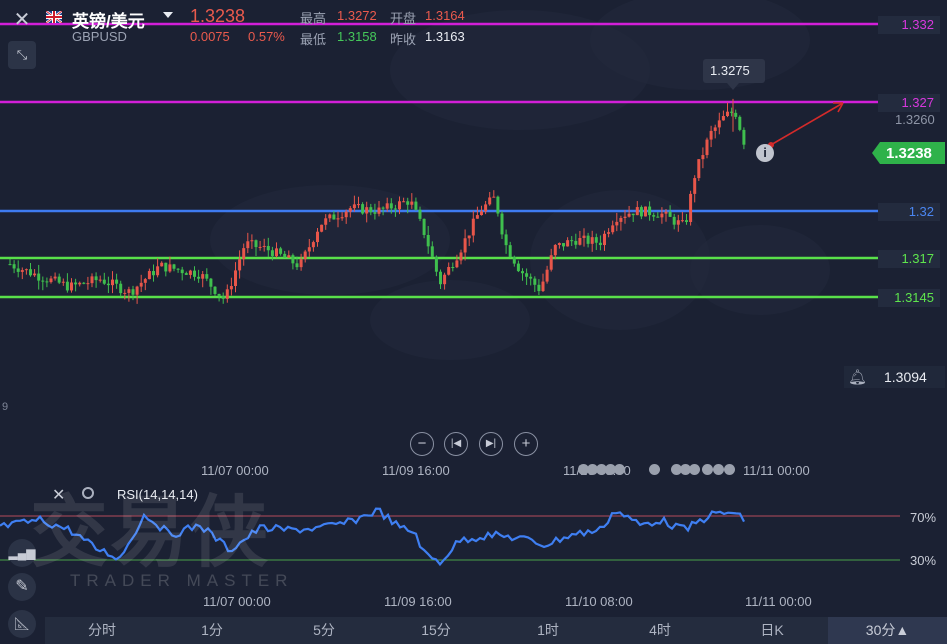  I want to click on tf-1h: 1时, so click(548, 630).